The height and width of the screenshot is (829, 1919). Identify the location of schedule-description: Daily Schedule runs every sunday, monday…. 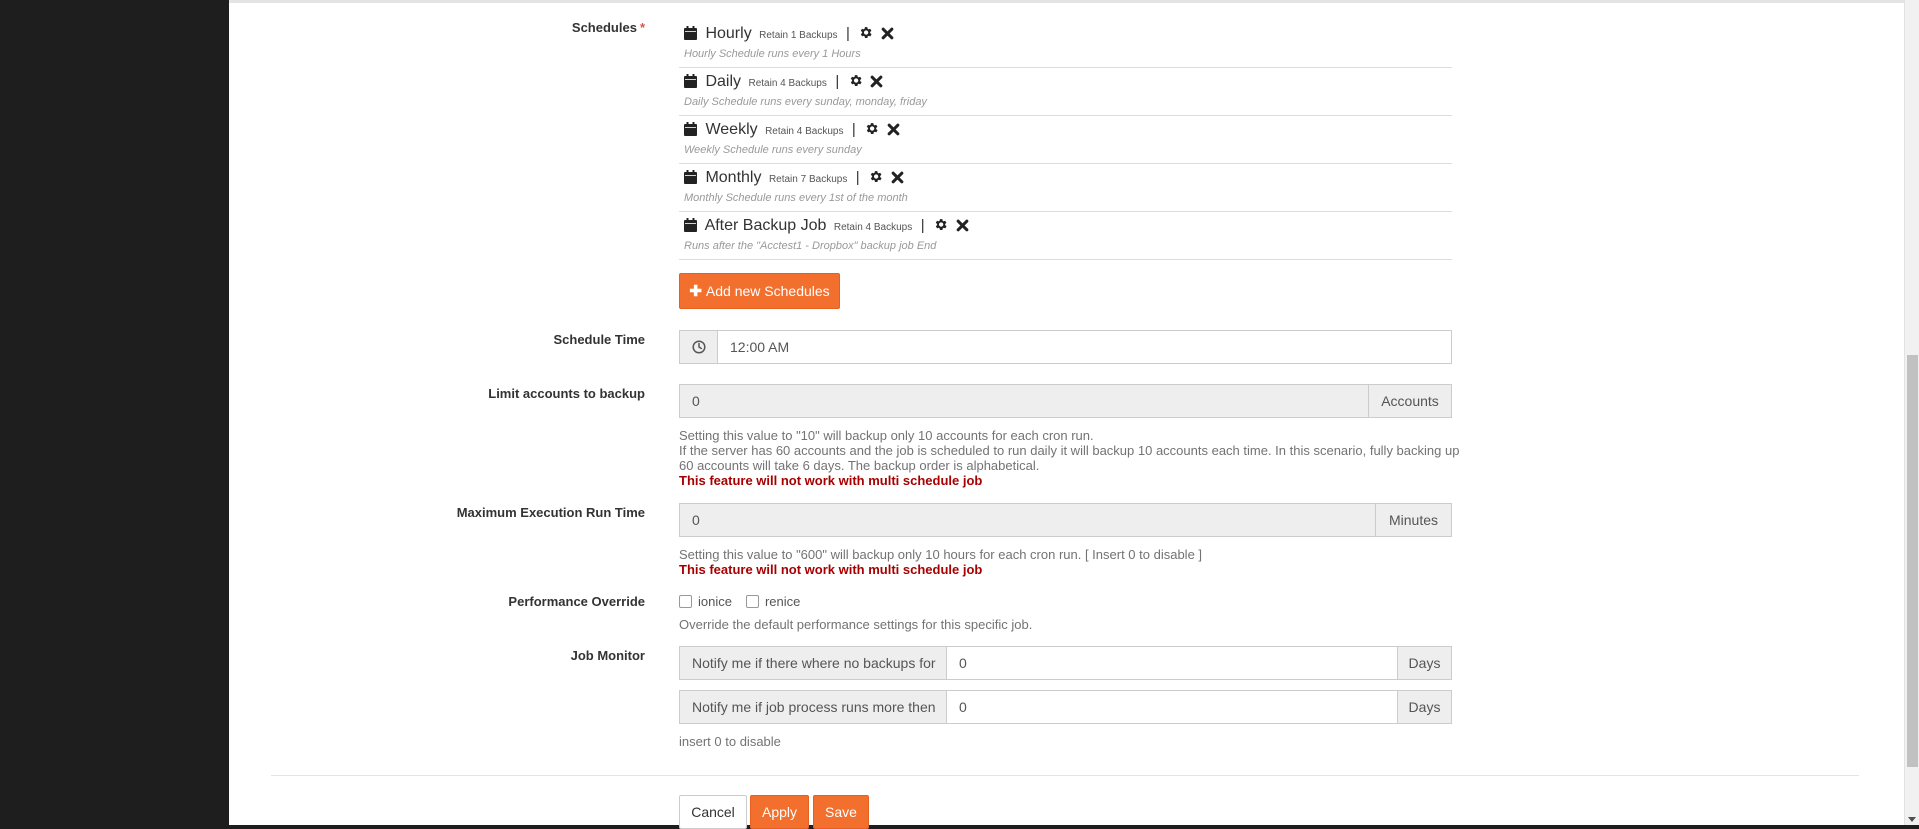
(805, 102).